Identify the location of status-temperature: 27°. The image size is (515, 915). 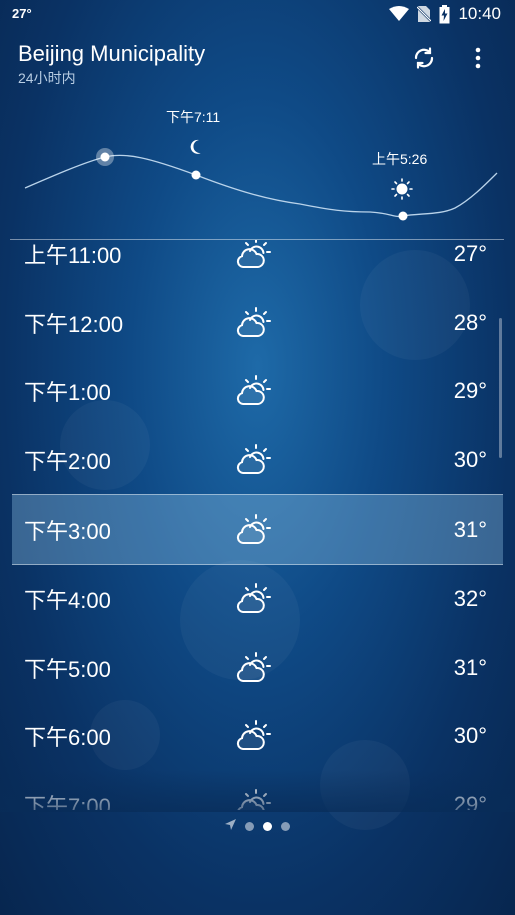
(22, 13).